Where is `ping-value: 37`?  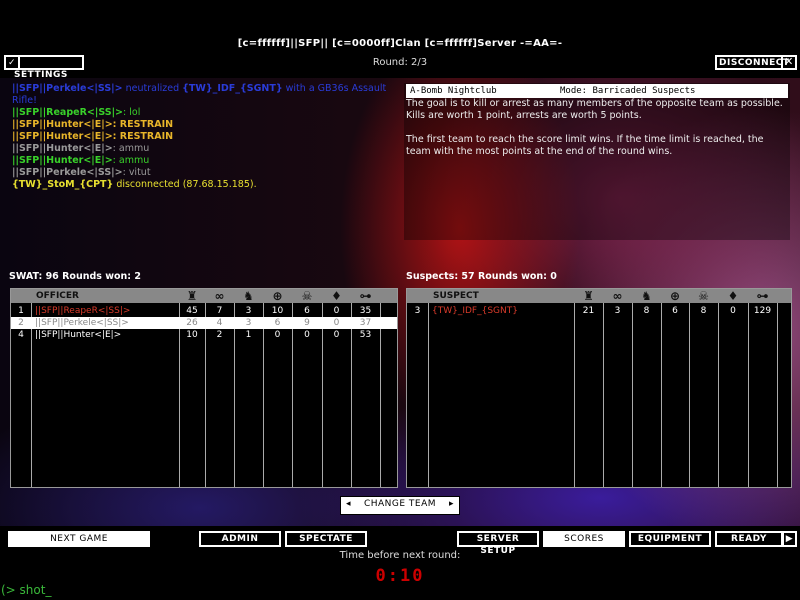 ping-value: 37 is located at coordinates (365, 323).